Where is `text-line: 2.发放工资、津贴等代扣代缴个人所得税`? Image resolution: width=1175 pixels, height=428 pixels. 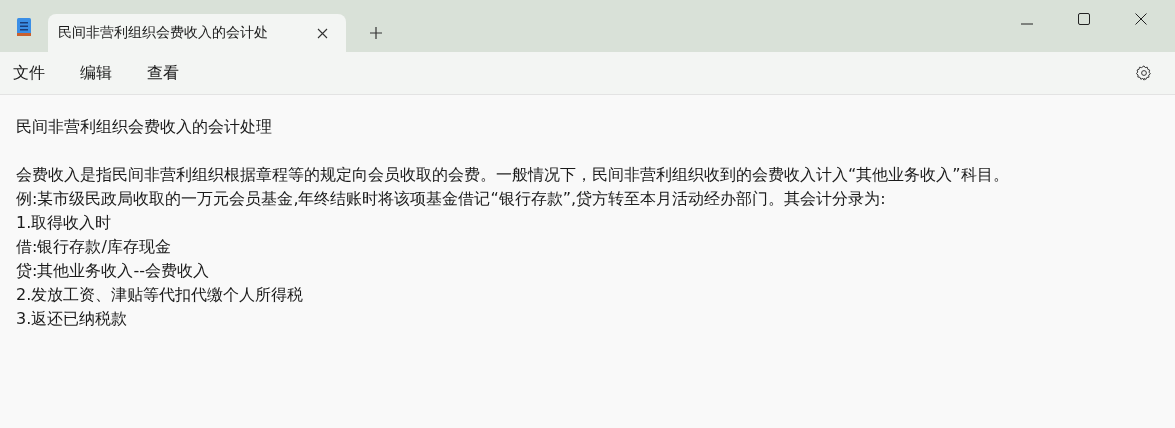 text-line: 2.发放工资、津贴等代扣代缴个人所得税 is located at coordinates (160, 295).